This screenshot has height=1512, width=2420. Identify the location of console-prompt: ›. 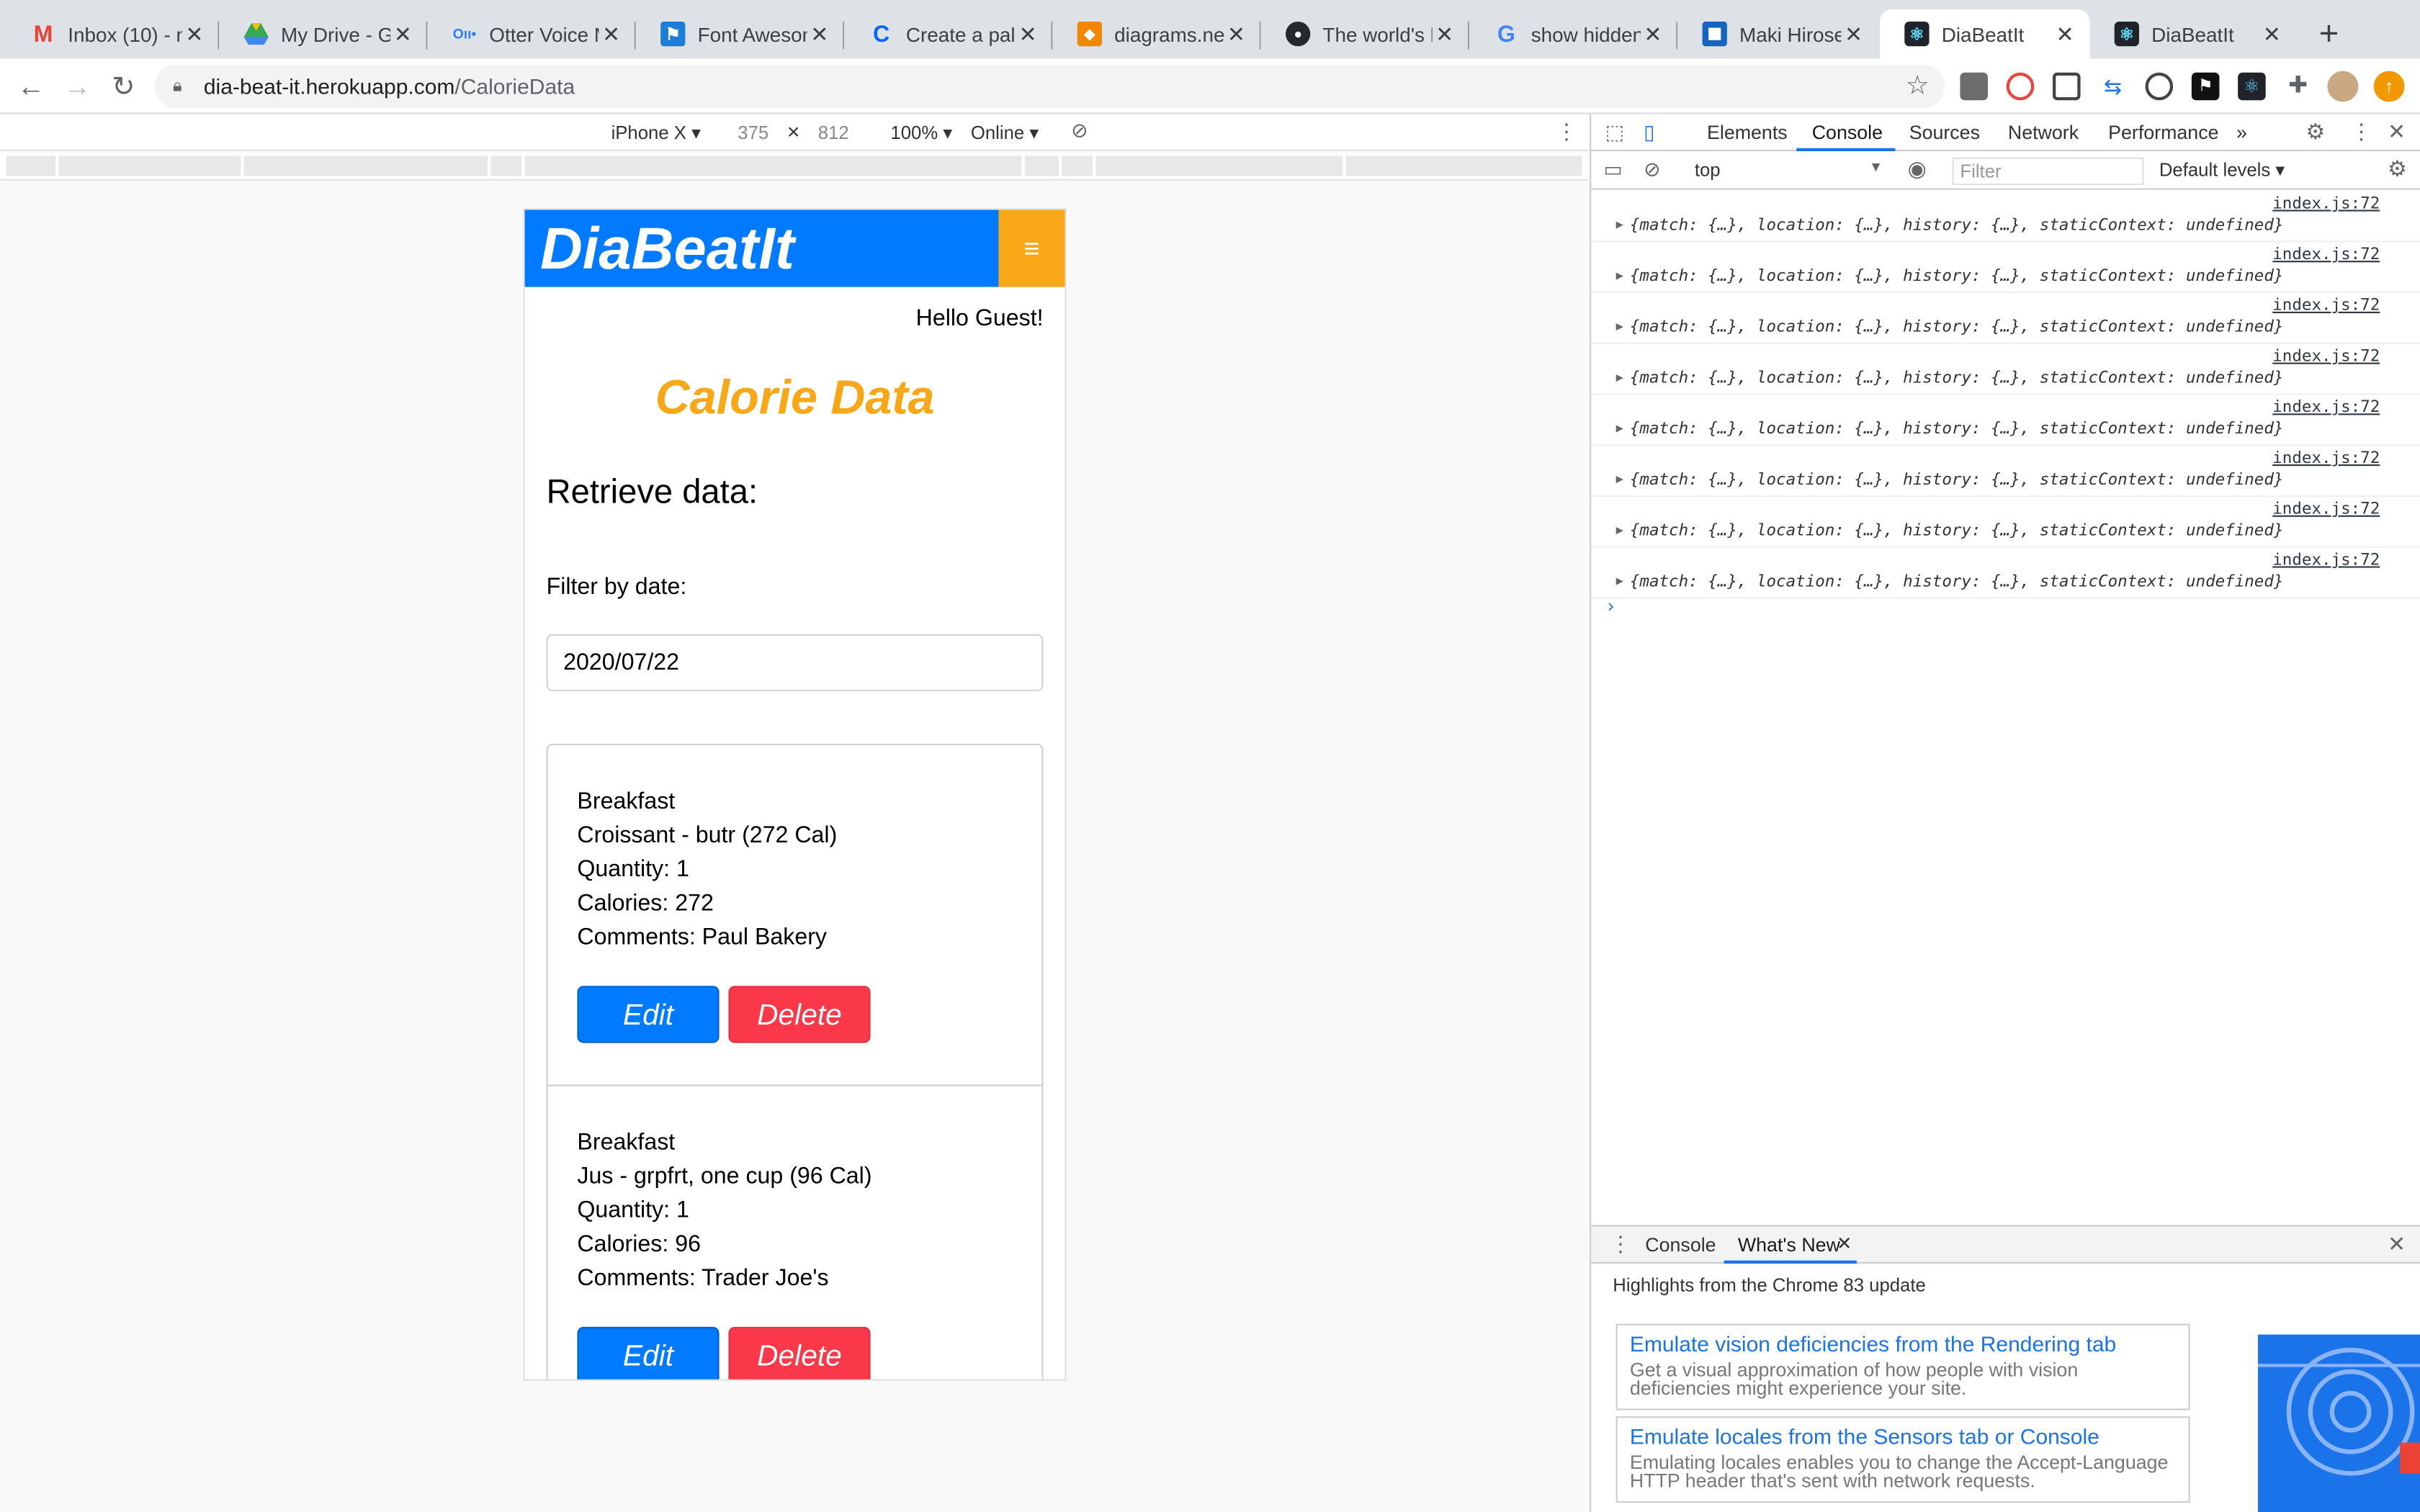
(1611, 606).